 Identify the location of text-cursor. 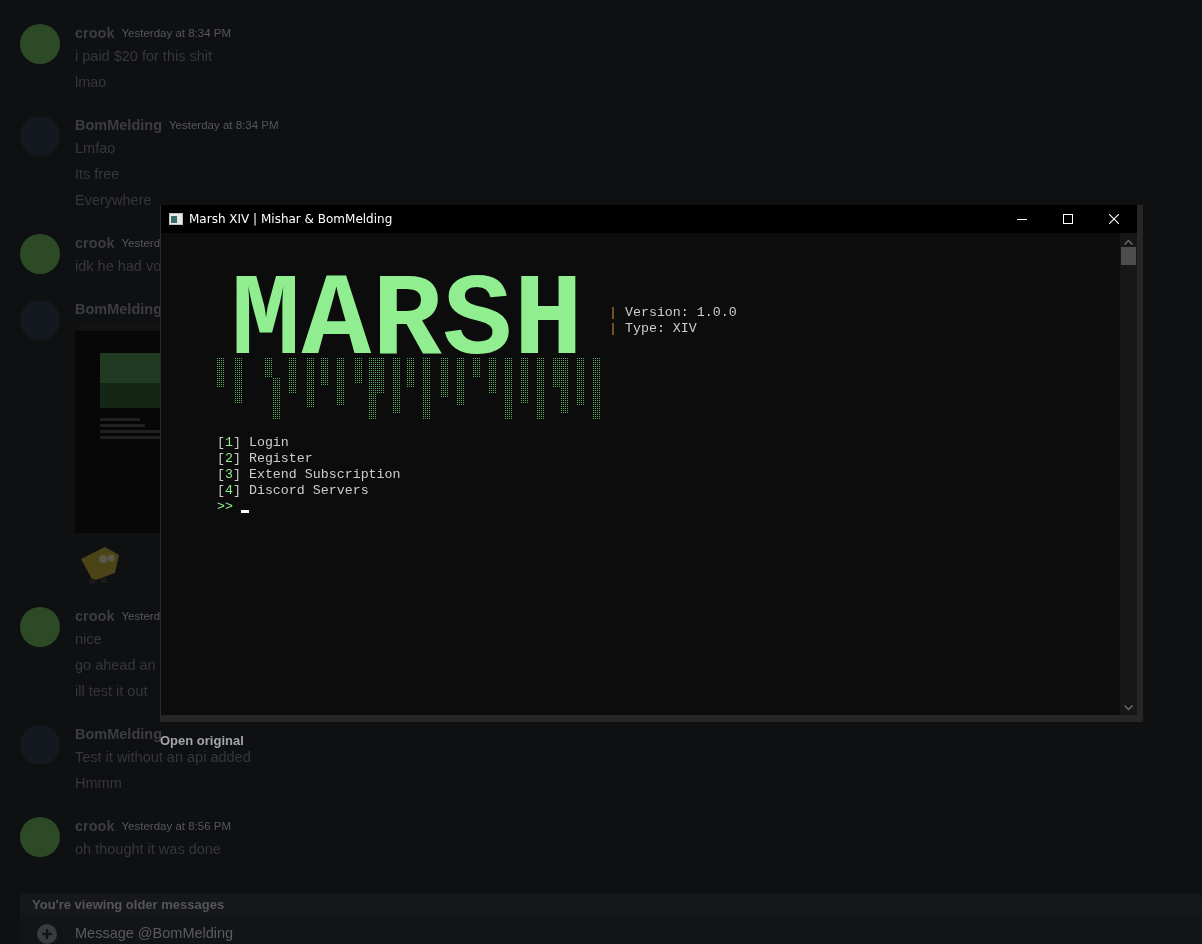
(244, 511).